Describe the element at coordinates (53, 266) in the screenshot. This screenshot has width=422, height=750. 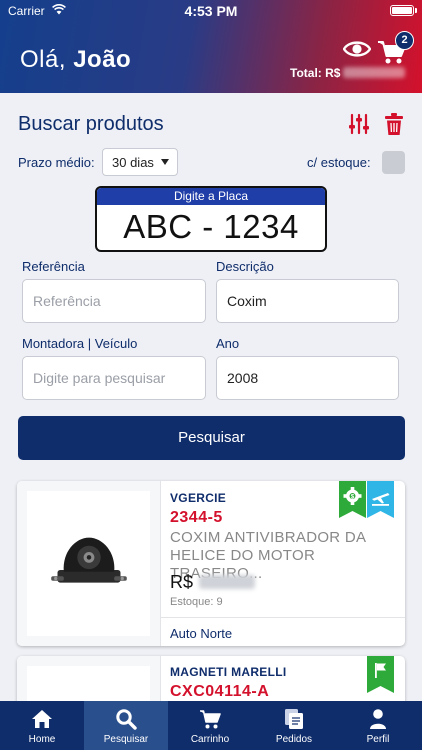
I see `referencia-label: Referência` at that location.